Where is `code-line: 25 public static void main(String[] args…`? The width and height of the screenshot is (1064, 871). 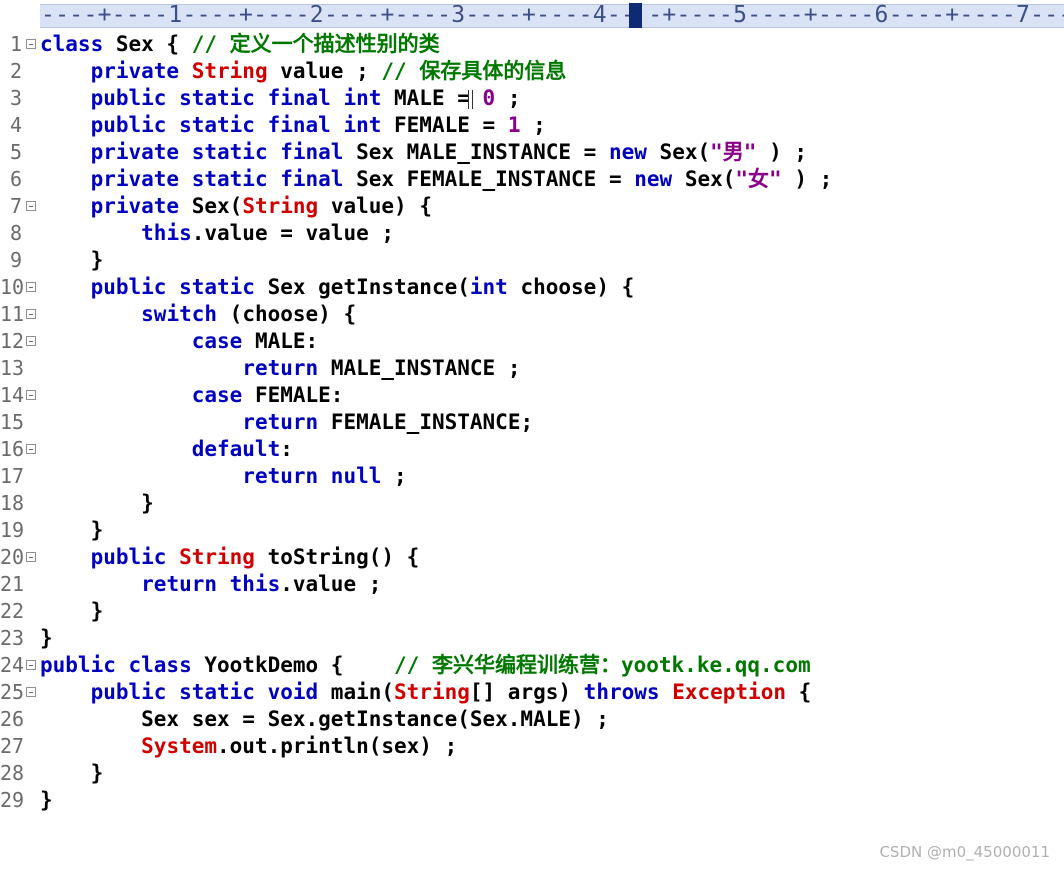 code-line: 25 public static void main(String[] args… is located at coordinates (532, 692).